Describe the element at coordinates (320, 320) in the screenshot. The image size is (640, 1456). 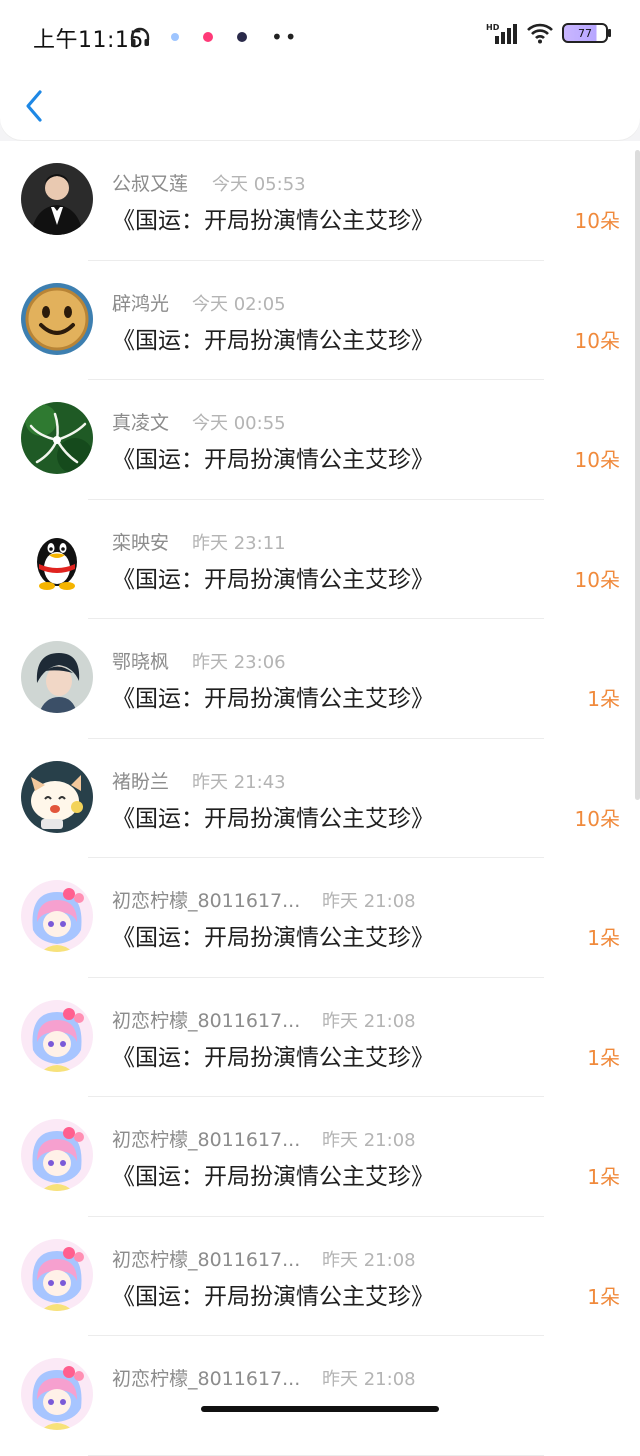
I see `list-item: 辟鸿光 今天 02:05 《国运：开局扮演情公主艾珍》 10朵` at that location.